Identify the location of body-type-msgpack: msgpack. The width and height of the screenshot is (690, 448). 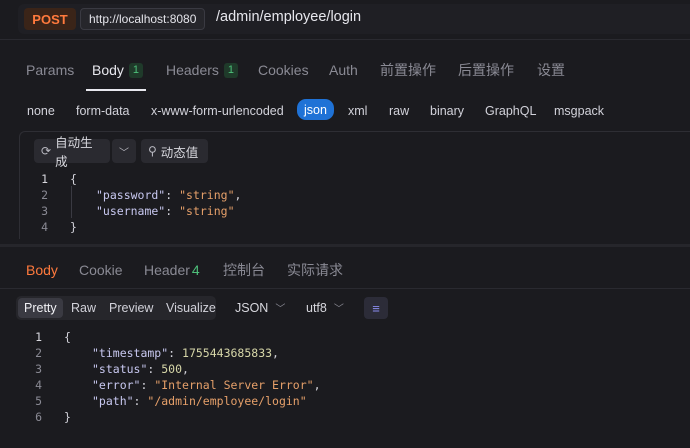
(579, 111).